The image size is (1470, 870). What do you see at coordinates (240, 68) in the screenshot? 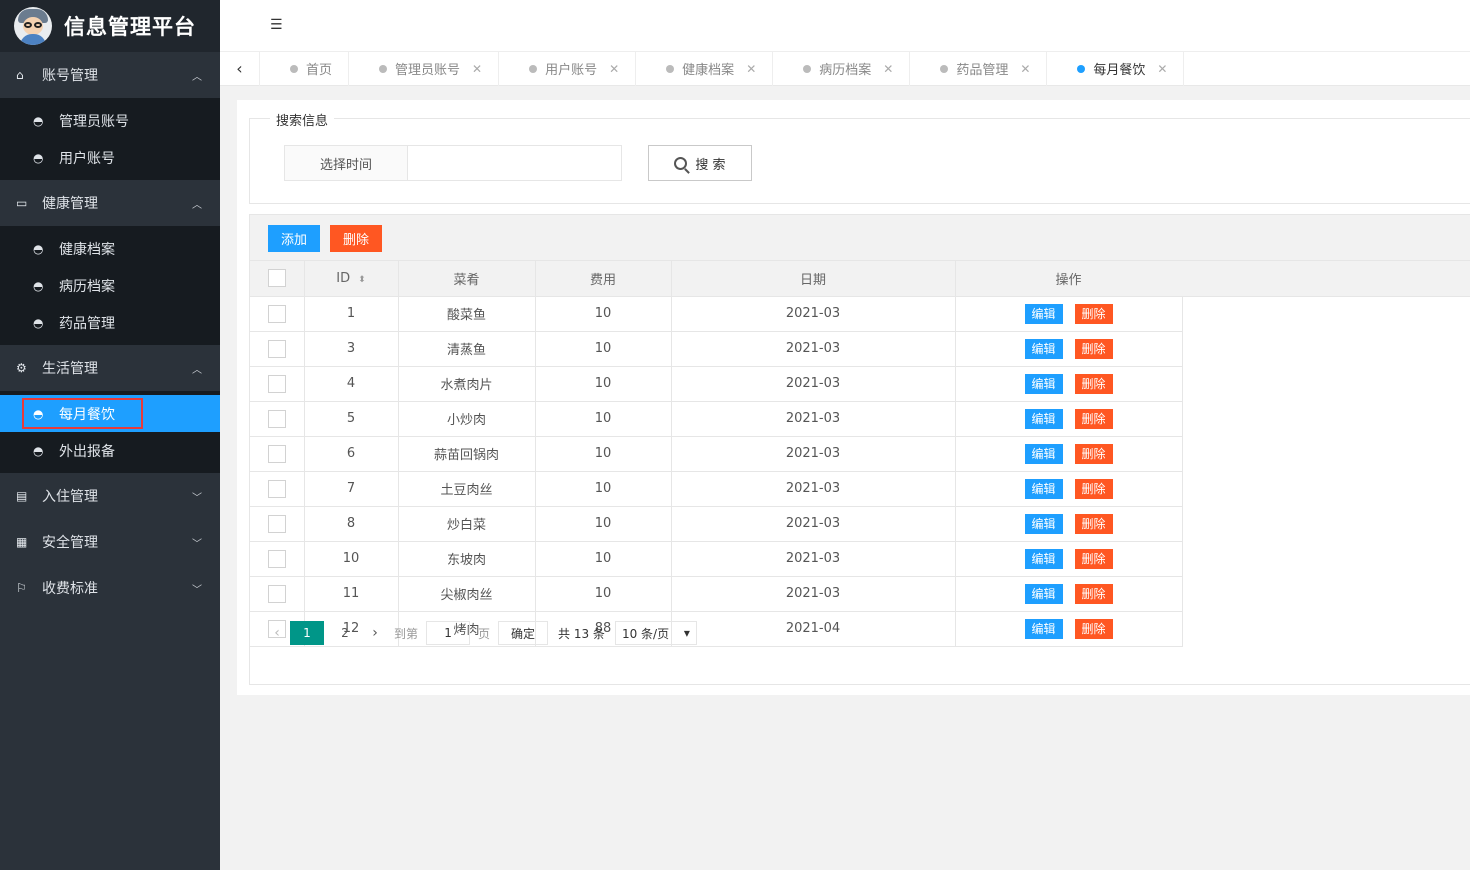
I see `tabs-scroll-left-icon: ‹` at bounding box center [240, 68].